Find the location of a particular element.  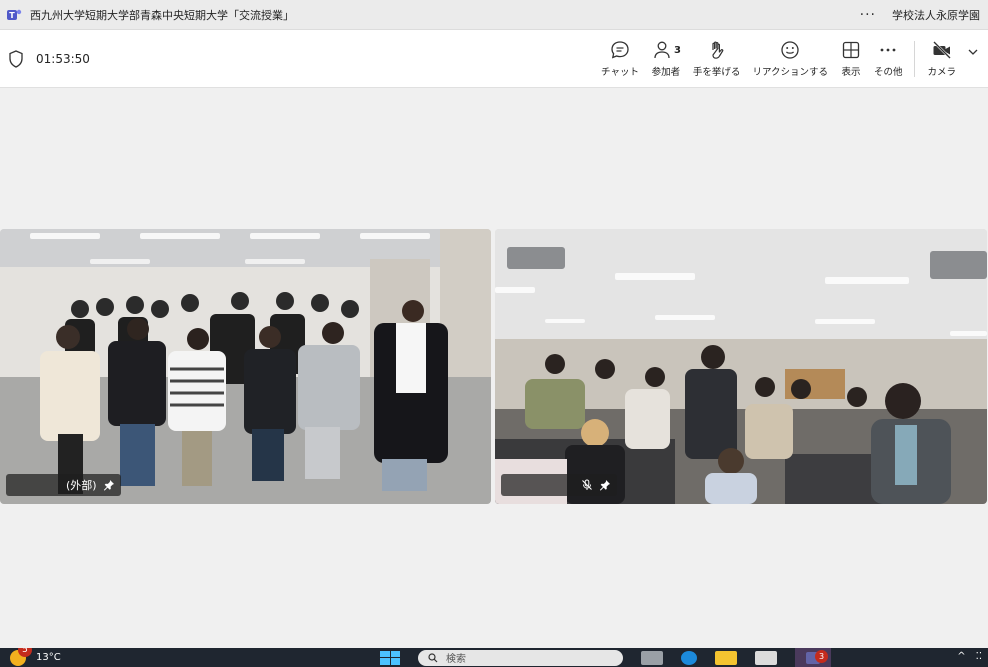

camera-label: カメラ is located at coordinates (941, 72).